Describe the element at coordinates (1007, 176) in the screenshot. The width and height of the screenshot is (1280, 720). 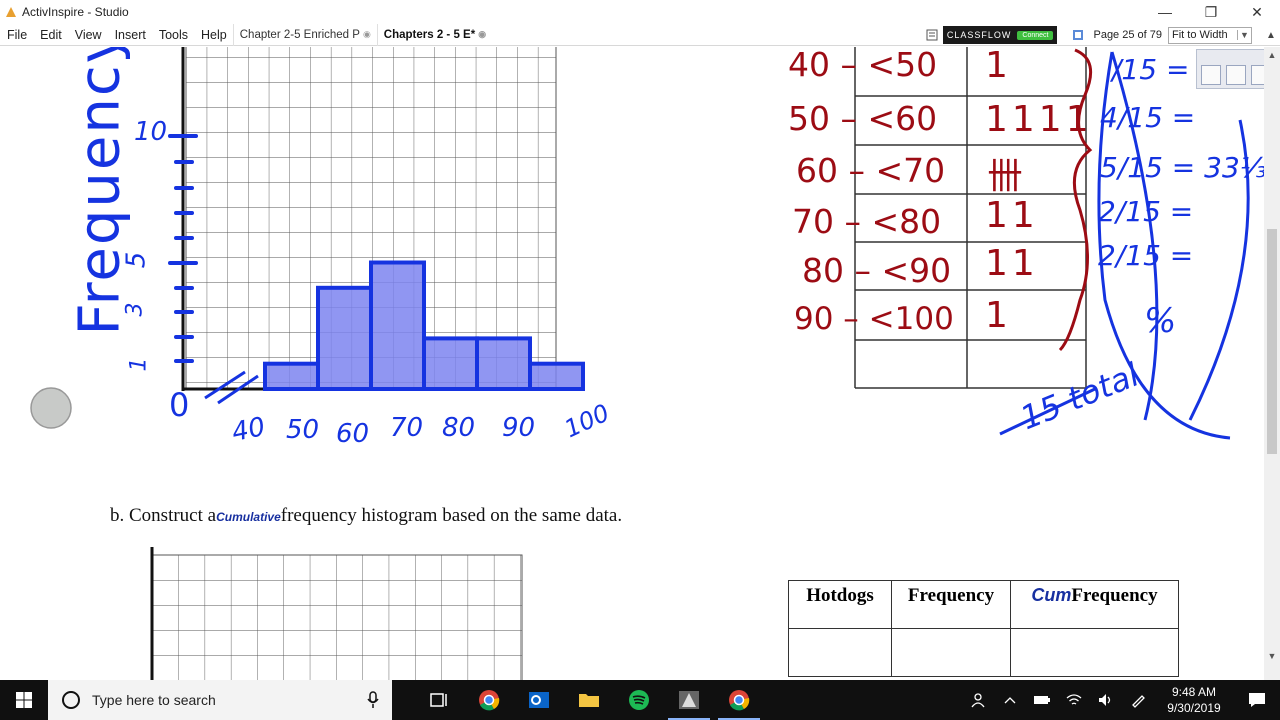
I see `tally-row: 卌` at that location.